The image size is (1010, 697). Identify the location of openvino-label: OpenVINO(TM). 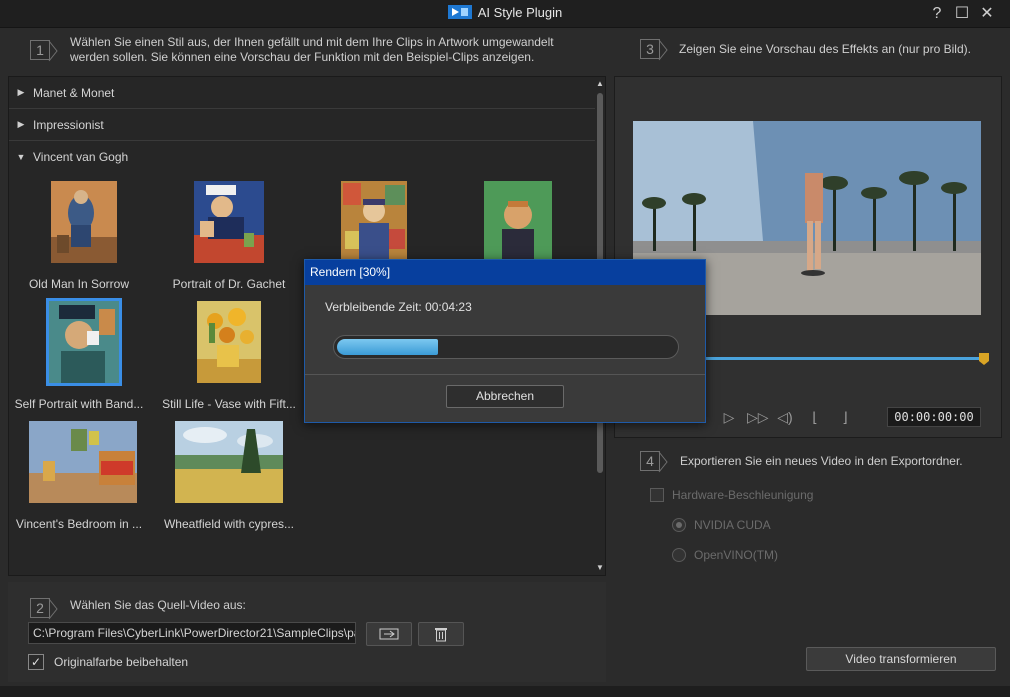
(736, 555).